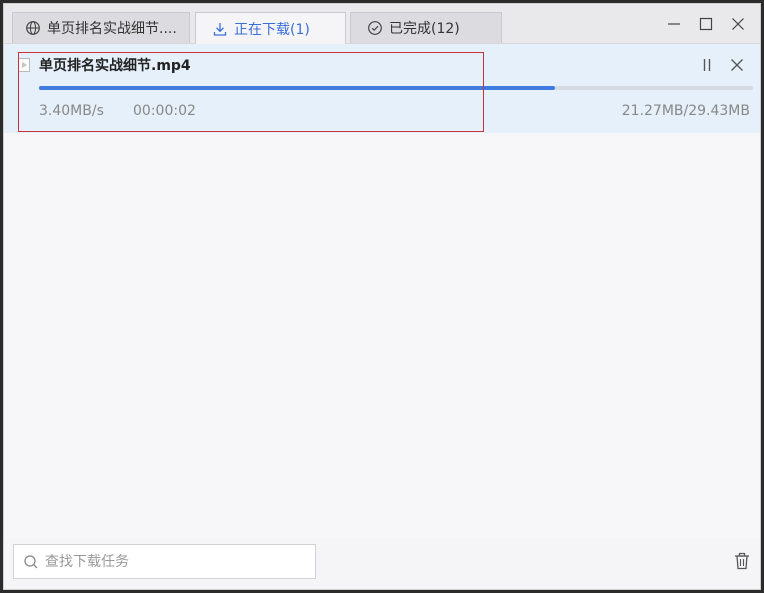 The height and width of the screenshot is (593, 764). I want to click on search-box, so click(164, 561).